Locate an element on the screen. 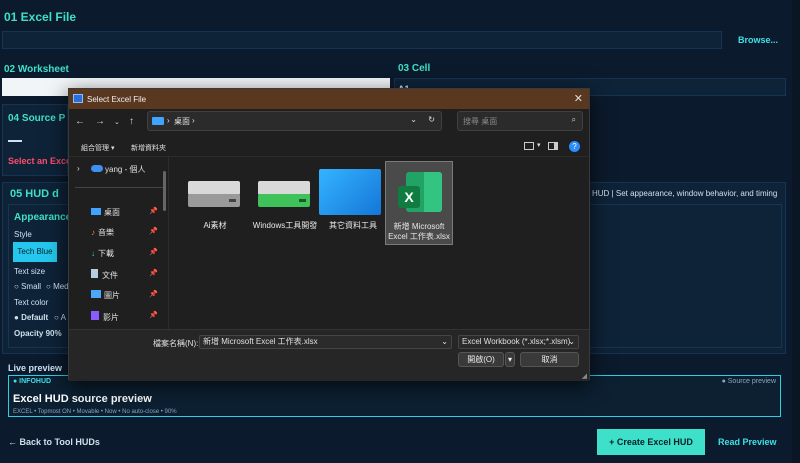  dropdown-arrow-icon: ▾ is located at coordinates (509, 359).